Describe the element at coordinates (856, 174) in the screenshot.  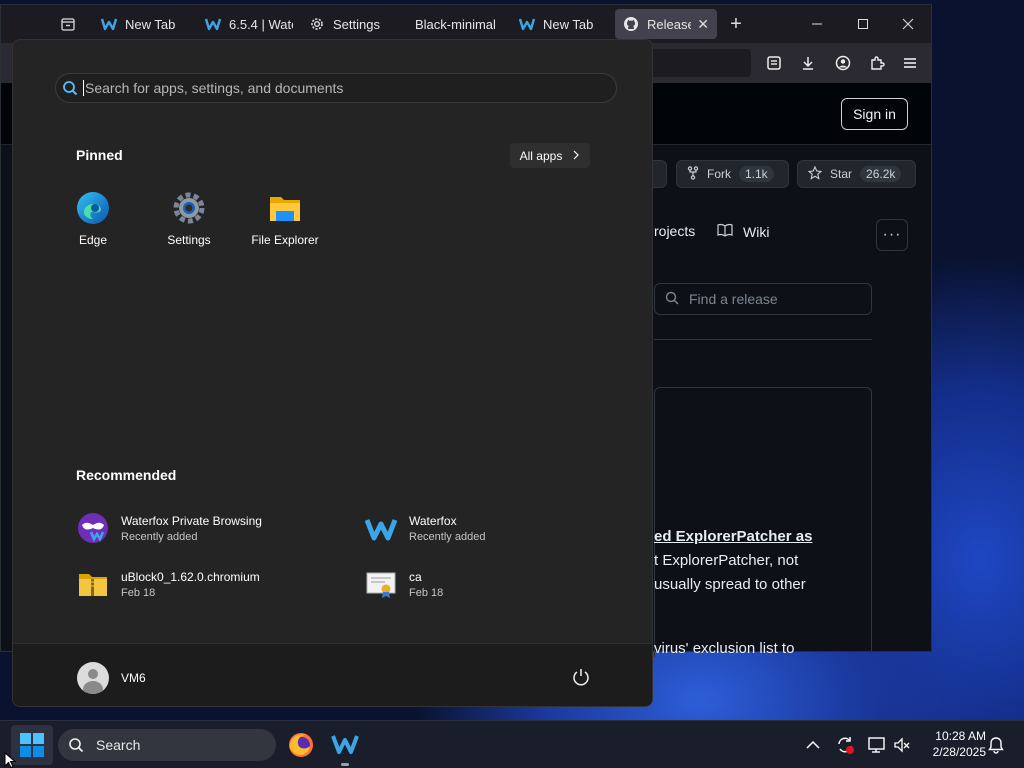
I see `star-button: Star 26.2k` at that location.